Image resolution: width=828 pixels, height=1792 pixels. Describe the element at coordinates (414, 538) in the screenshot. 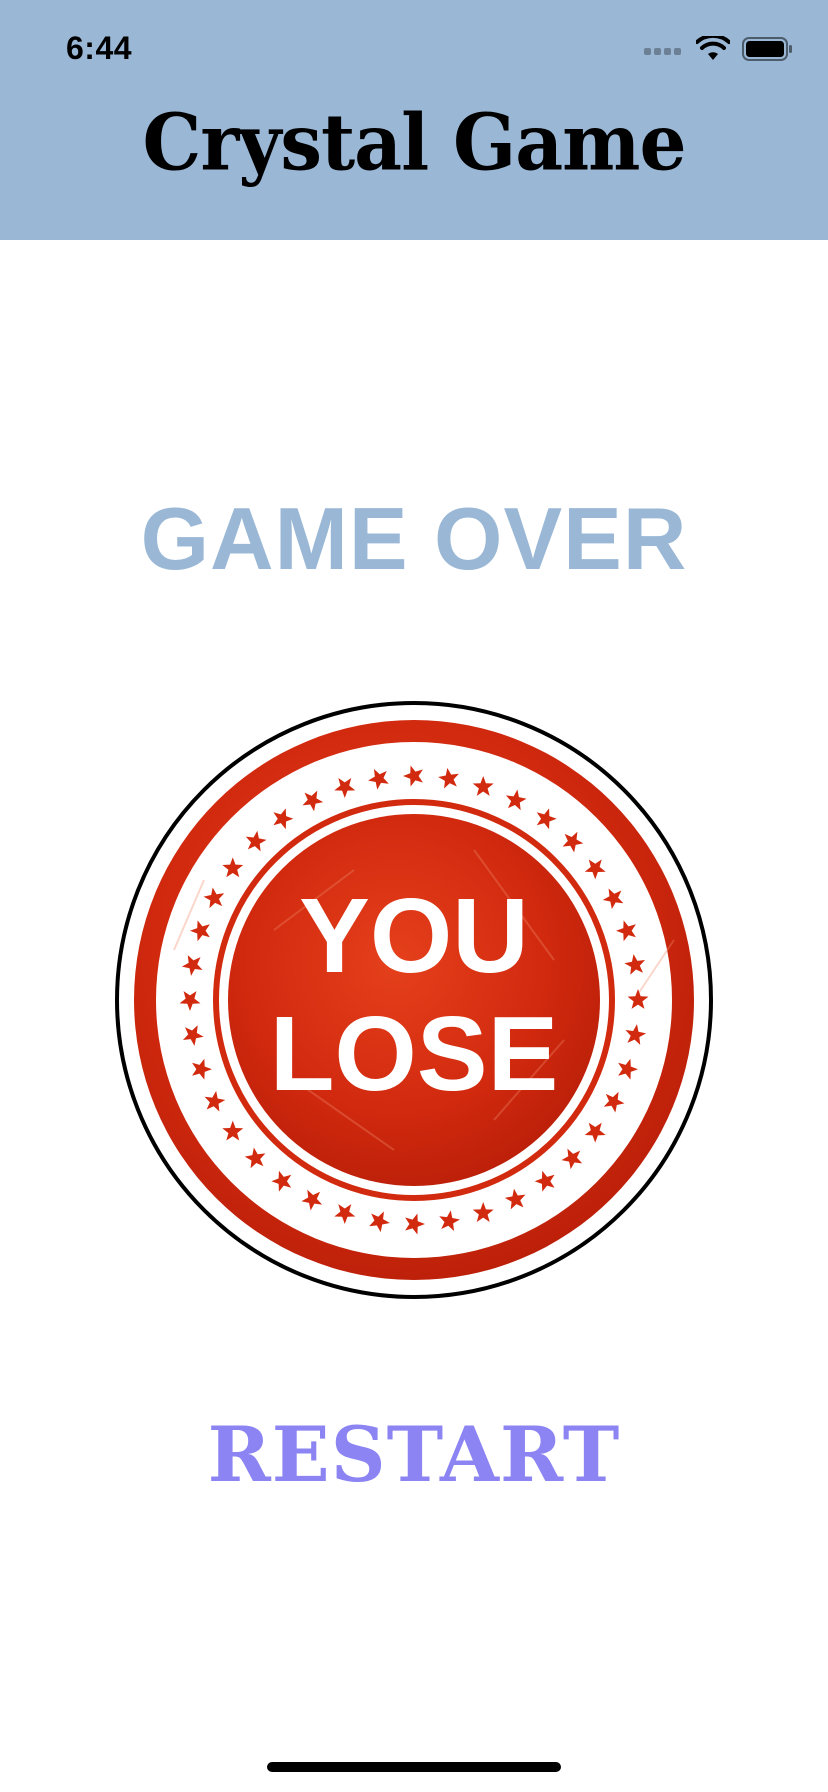

I see `game-over-heading: GAME OVER` at that location.